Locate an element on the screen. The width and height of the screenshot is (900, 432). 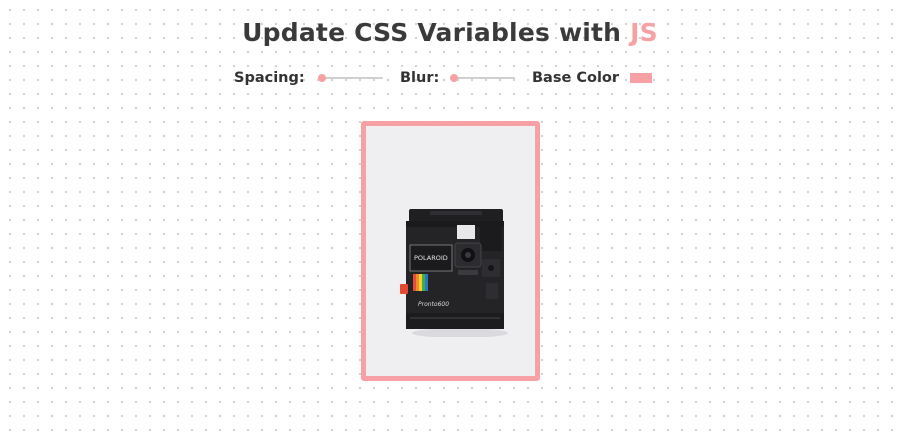
page-title: Update CSS Variables with JS is located at coordinates (450, 32).